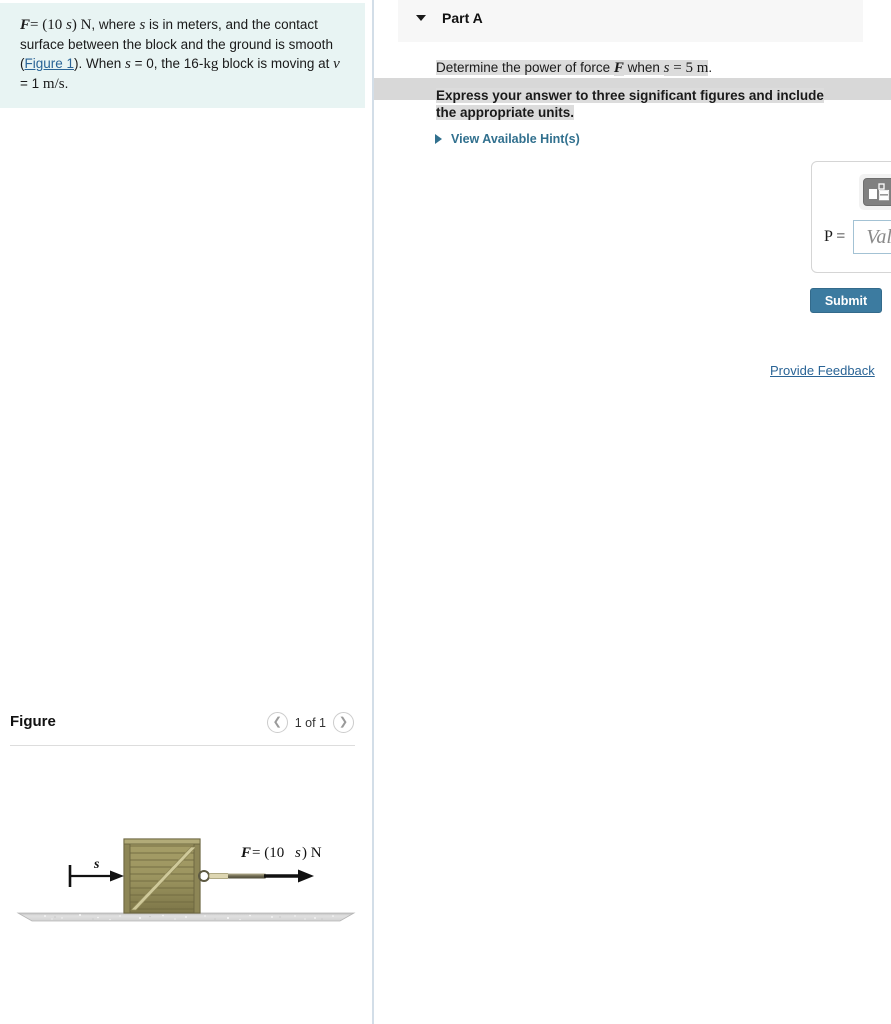 The width and height of the screenshot is (891, 1024). Describe the element at coordinates (33, 721) in the screenshot. I see `figure-title: Figure` at that location.